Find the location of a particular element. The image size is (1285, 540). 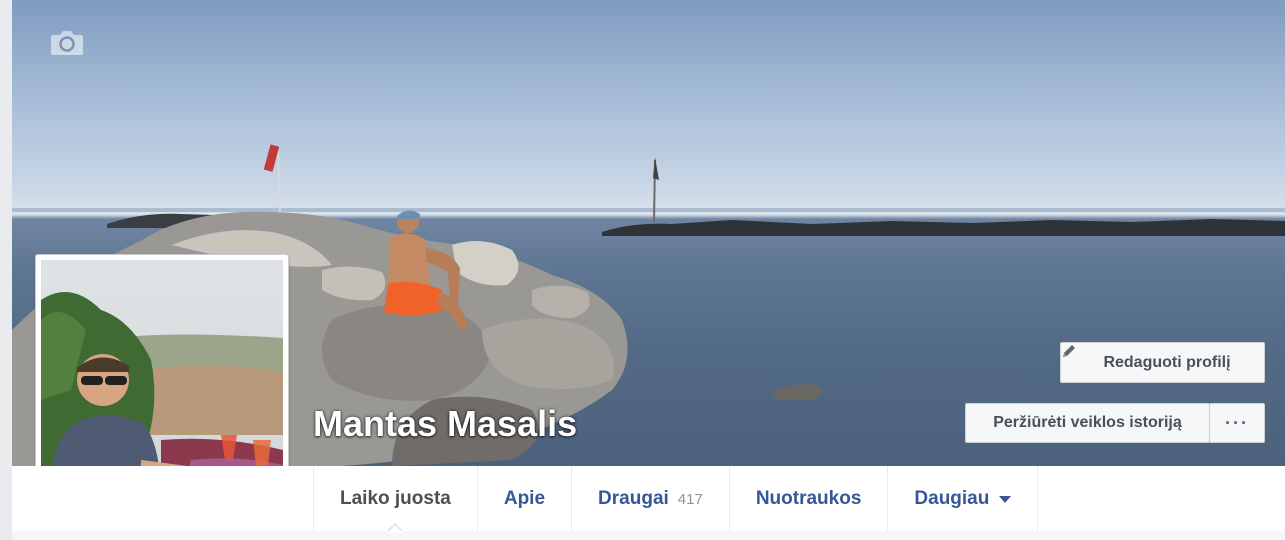

tab-label: Nuotraukos is located at coordinates (808, 498).